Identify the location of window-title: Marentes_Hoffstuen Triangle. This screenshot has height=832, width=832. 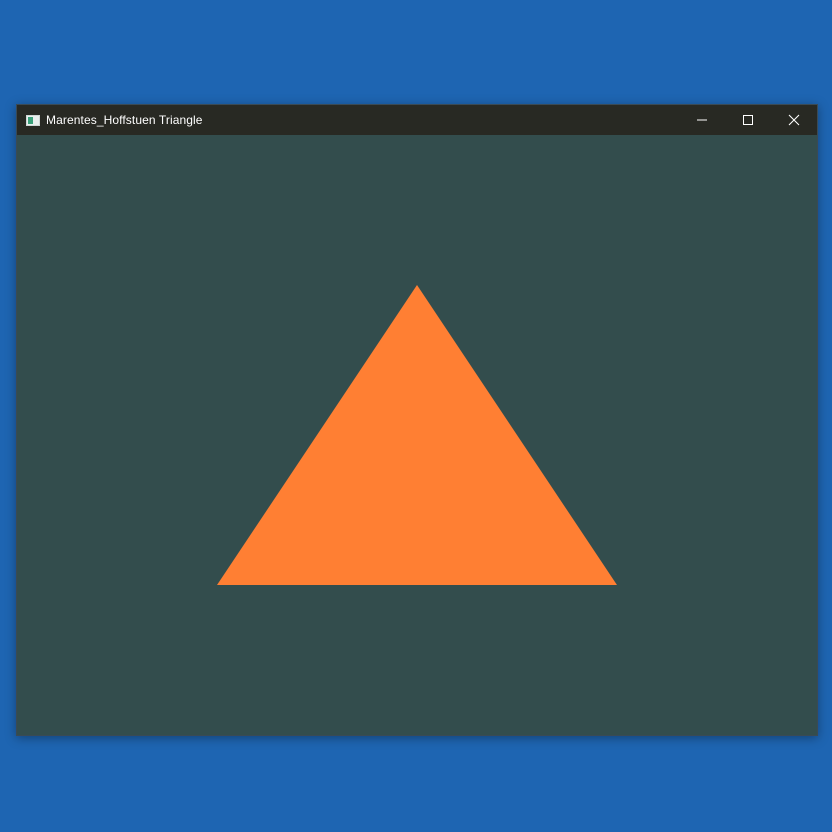
(124, 120).